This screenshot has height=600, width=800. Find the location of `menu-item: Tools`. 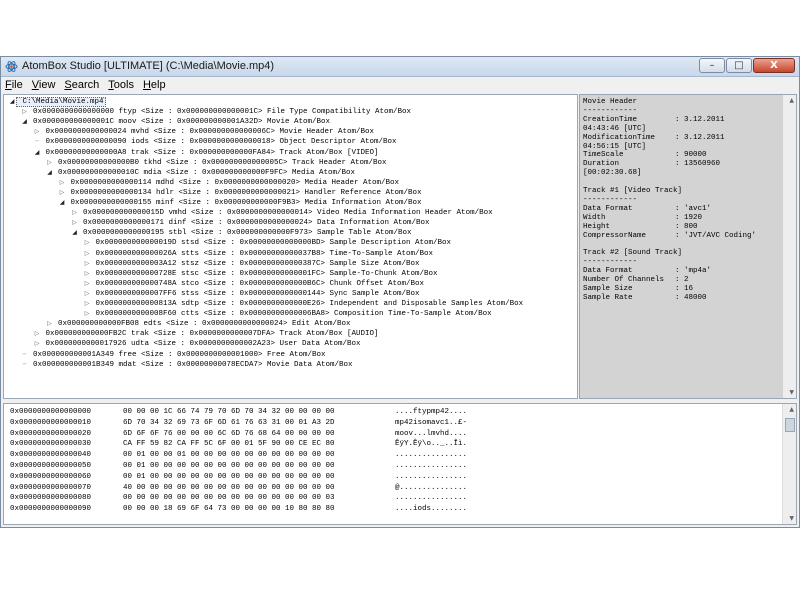

menu-item: Tools is located at coordinates (121, 85).